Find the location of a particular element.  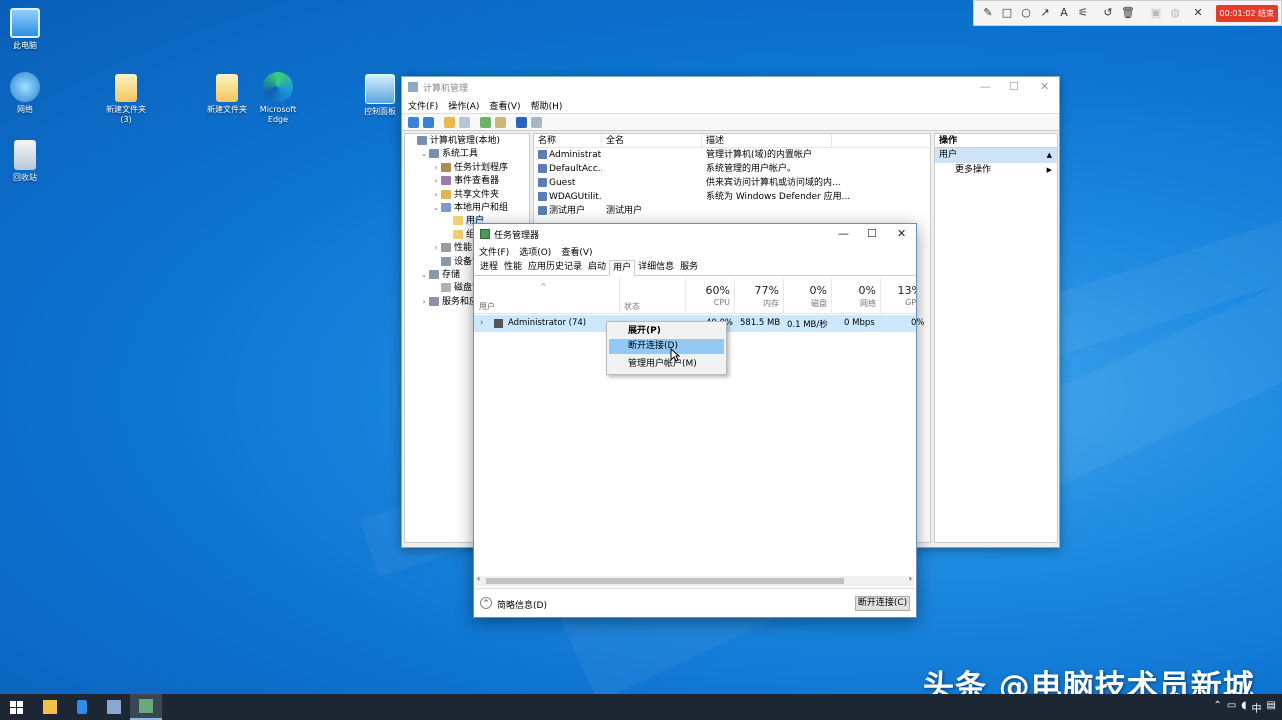

scrollbar-thumb is located at coordinates (665, 581).